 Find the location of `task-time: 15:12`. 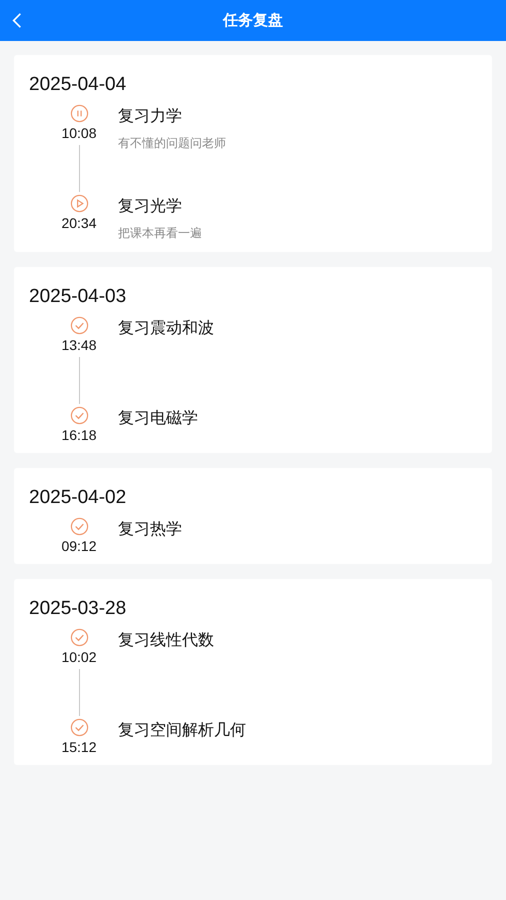

task-time: 15:12 is located at coordinates (79, 747).